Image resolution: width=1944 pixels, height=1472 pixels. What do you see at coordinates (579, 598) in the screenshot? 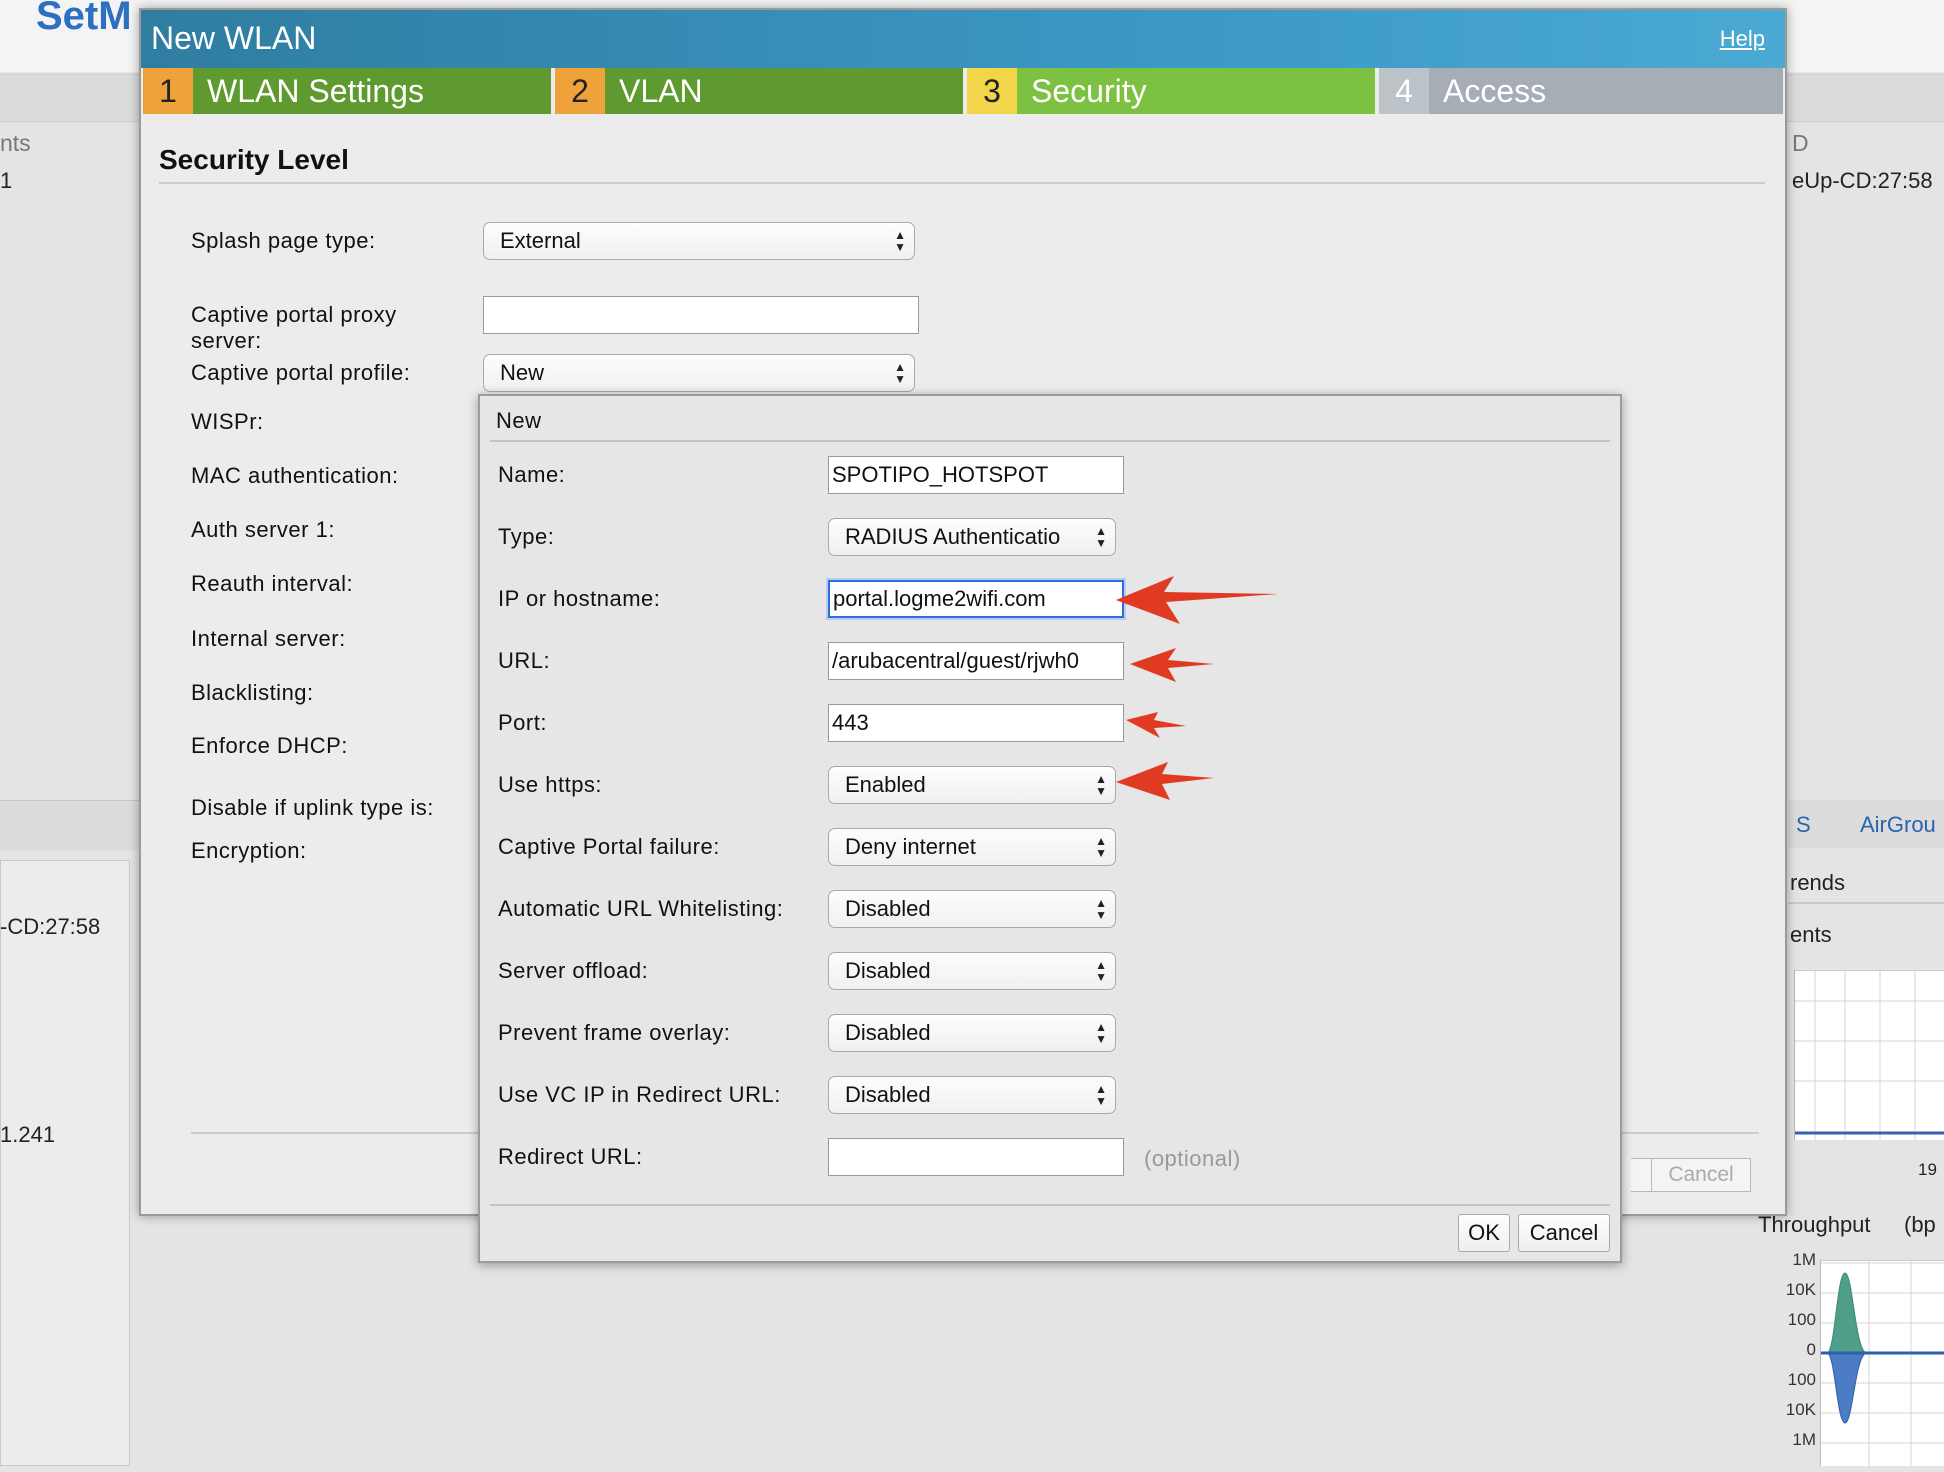
I see `ip-hostname-label: IP or hostname:` at bounding box center [579, 598].